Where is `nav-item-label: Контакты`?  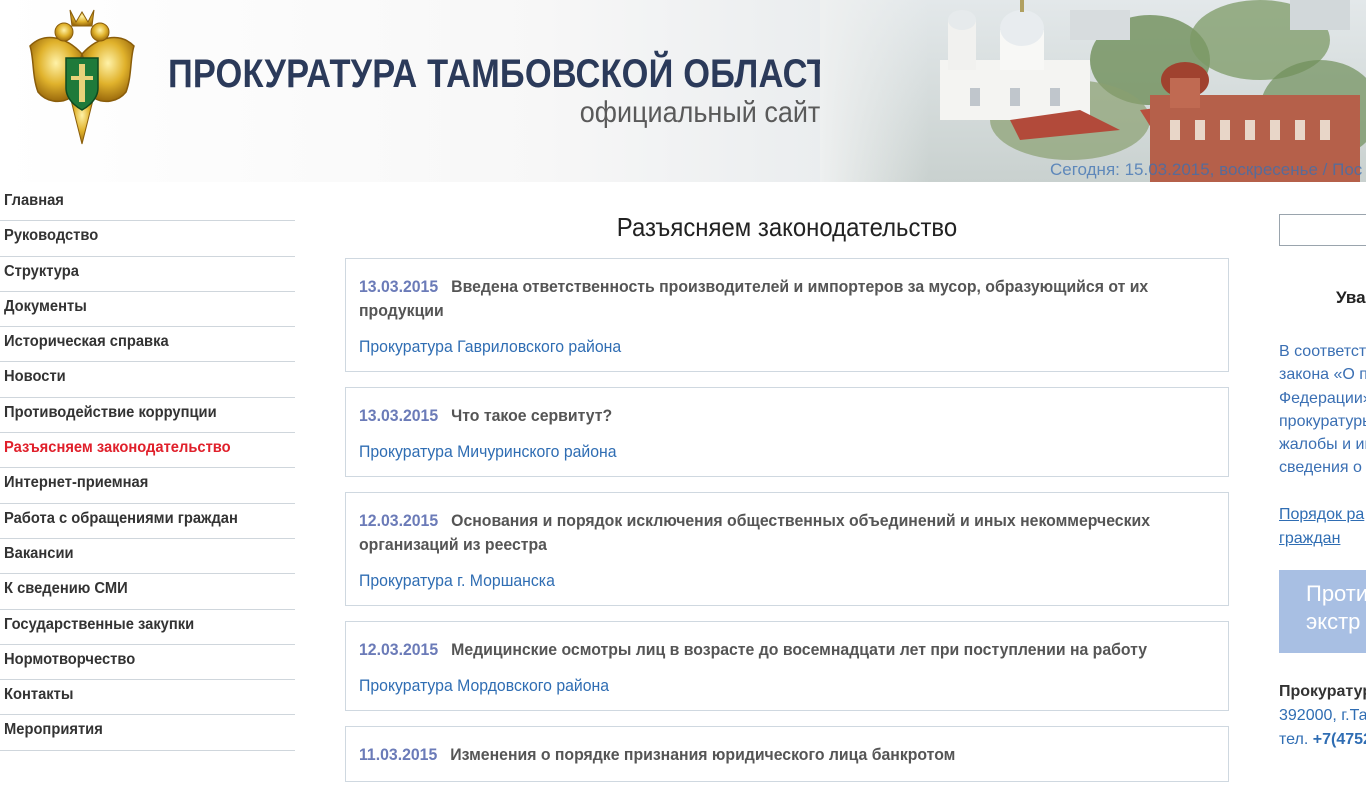
nav-item-label: Контакты is located at coordinates (39, 695).